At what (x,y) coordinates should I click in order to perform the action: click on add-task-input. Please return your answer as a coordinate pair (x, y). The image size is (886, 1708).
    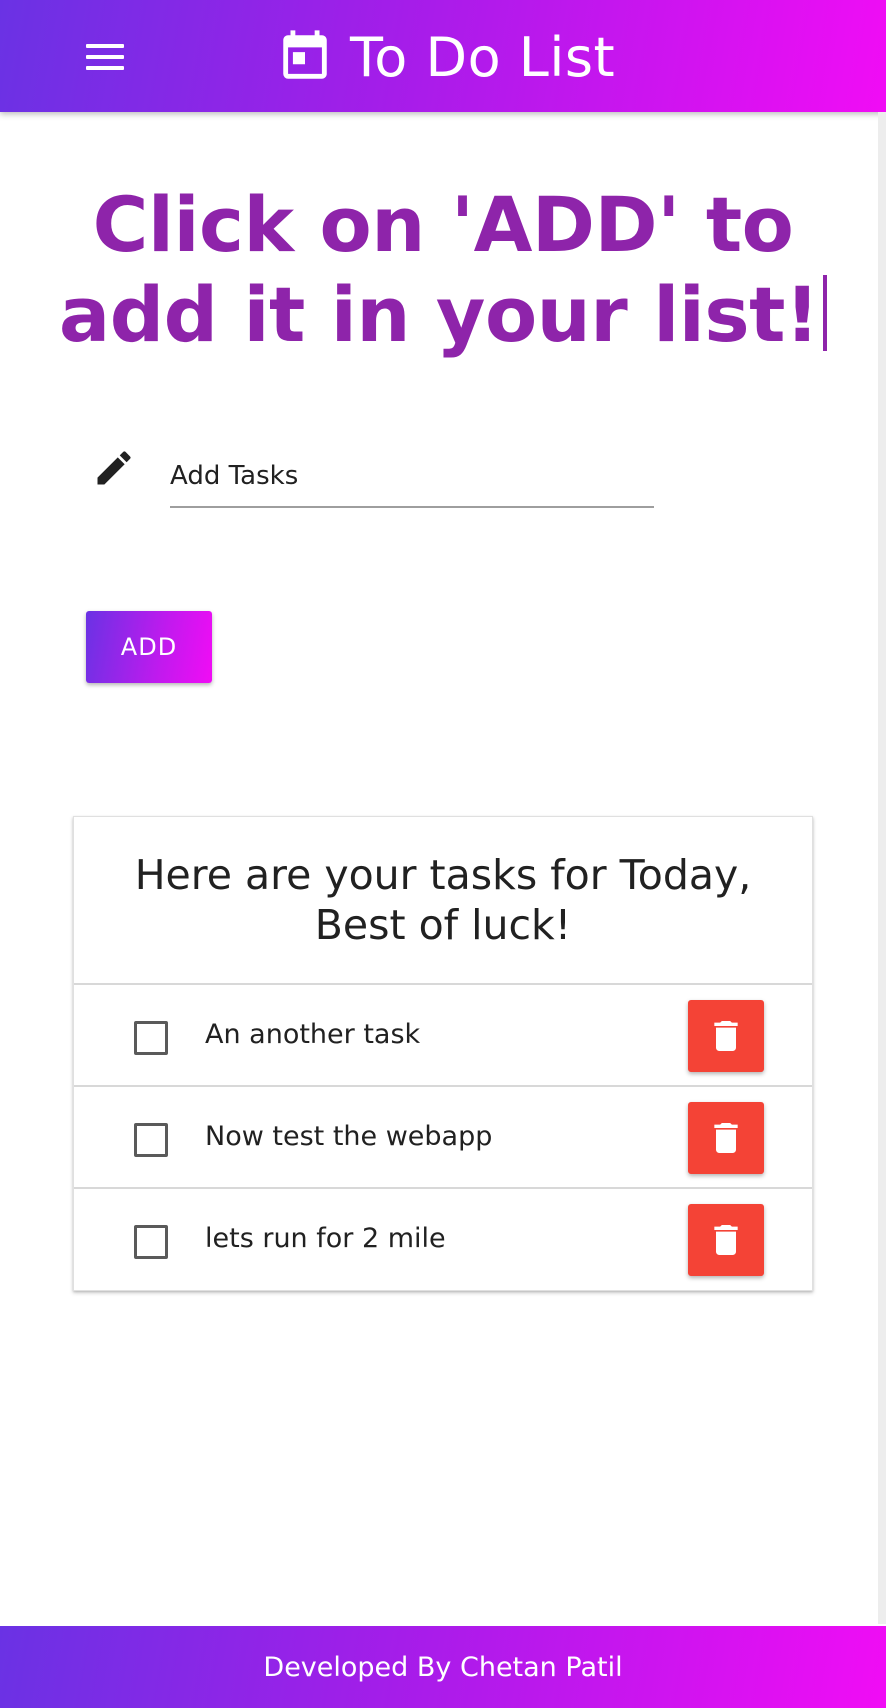
    Looking at the image, I should click on (412, 477).